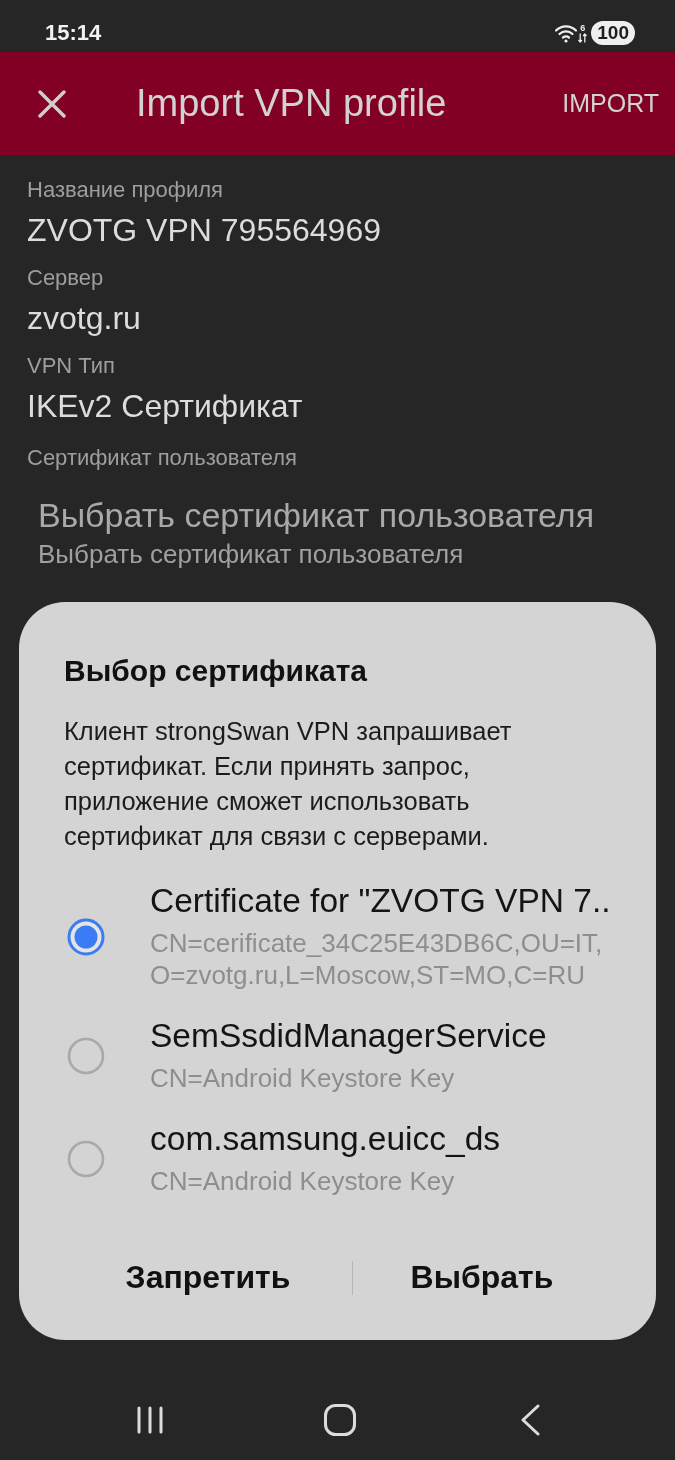  What do you see at coordinates (613, 33) in the screenshot?
I see `battery-level: 100` at bounding box center [613, 33].